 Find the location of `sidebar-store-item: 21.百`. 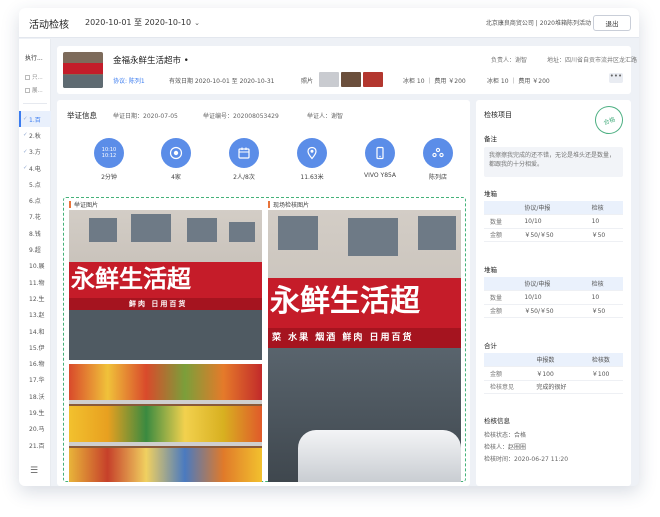

sidebar-store-item: 21.百 is located at coordinates (35, 445).